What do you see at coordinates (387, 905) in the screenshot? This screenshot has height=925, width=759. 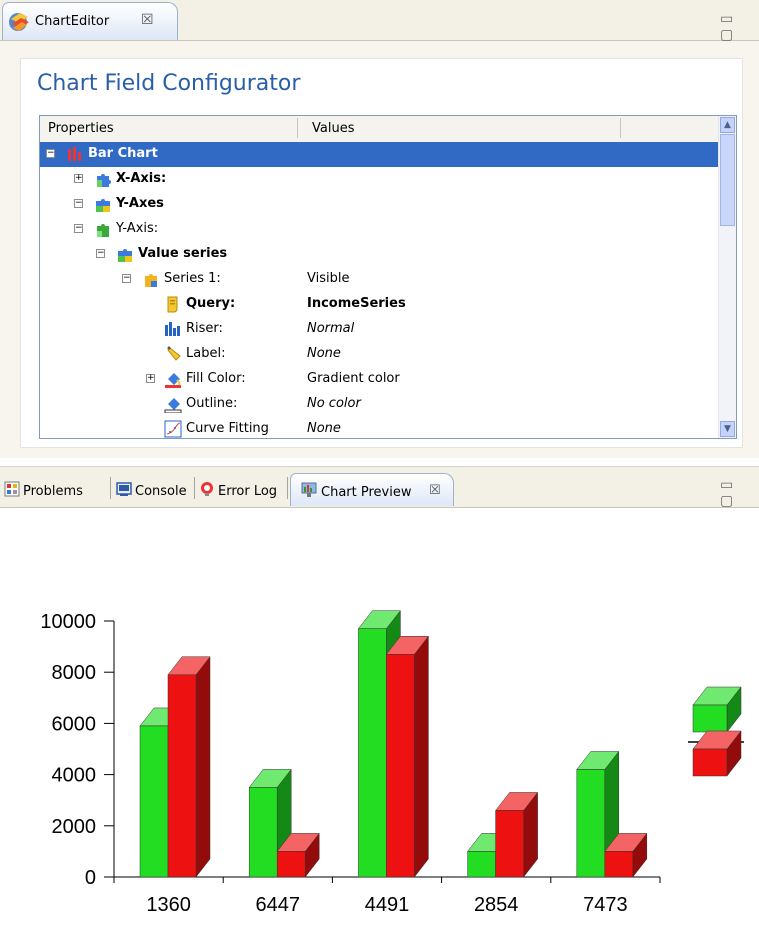 I see `x-tick-label: 4491` at bounding box center [387, 905].